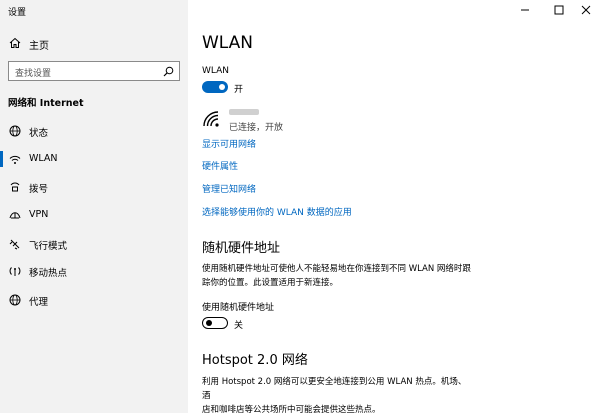 This screenshot has width=600, height=413. Describe the element at coordinates (39, 133) in the screenshot. I see `sidebar-item-label: 状态` at that location.